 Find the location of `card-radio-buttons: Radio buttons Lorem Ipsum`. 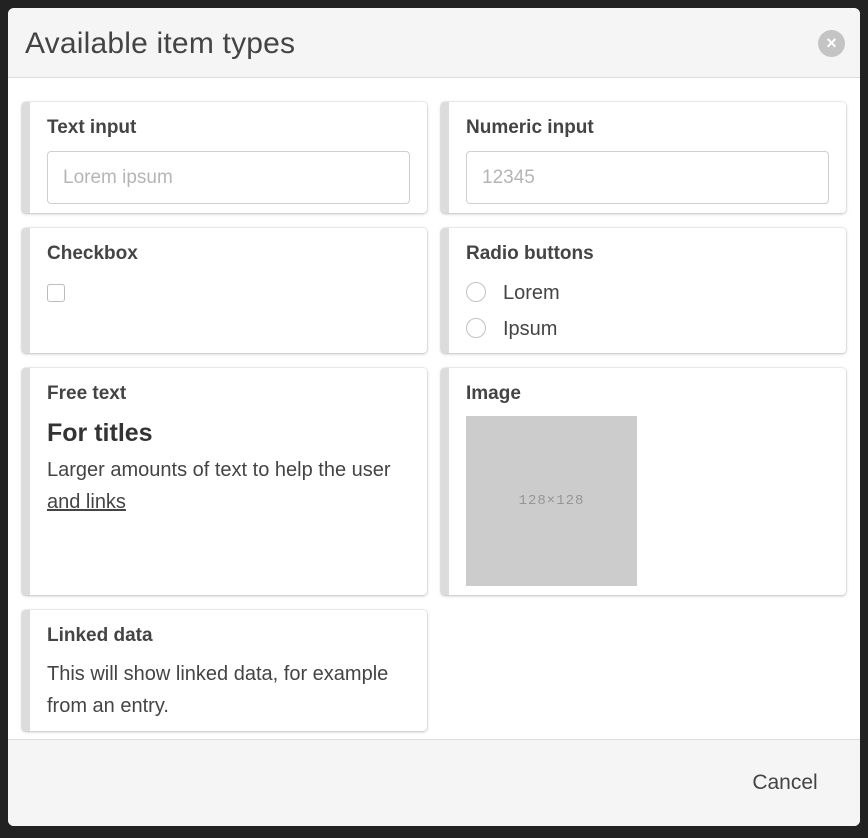

card-radio-buttons: Radio buttons Lorem Ipsum is located at coordinates (643, 290).